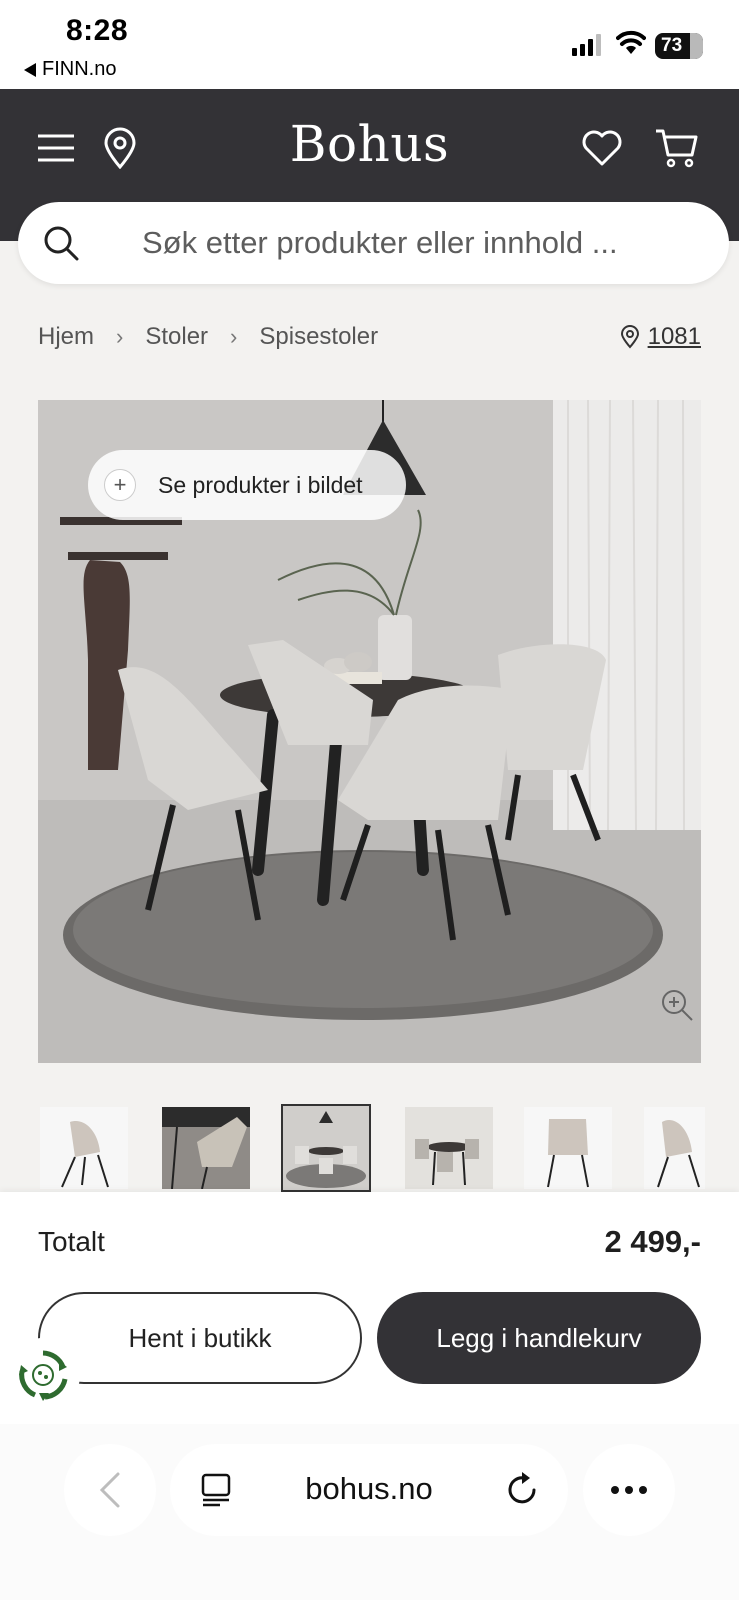 The height and width of the screenshot is (1600, 739). I want to click on search-icon, so click(61, 243).